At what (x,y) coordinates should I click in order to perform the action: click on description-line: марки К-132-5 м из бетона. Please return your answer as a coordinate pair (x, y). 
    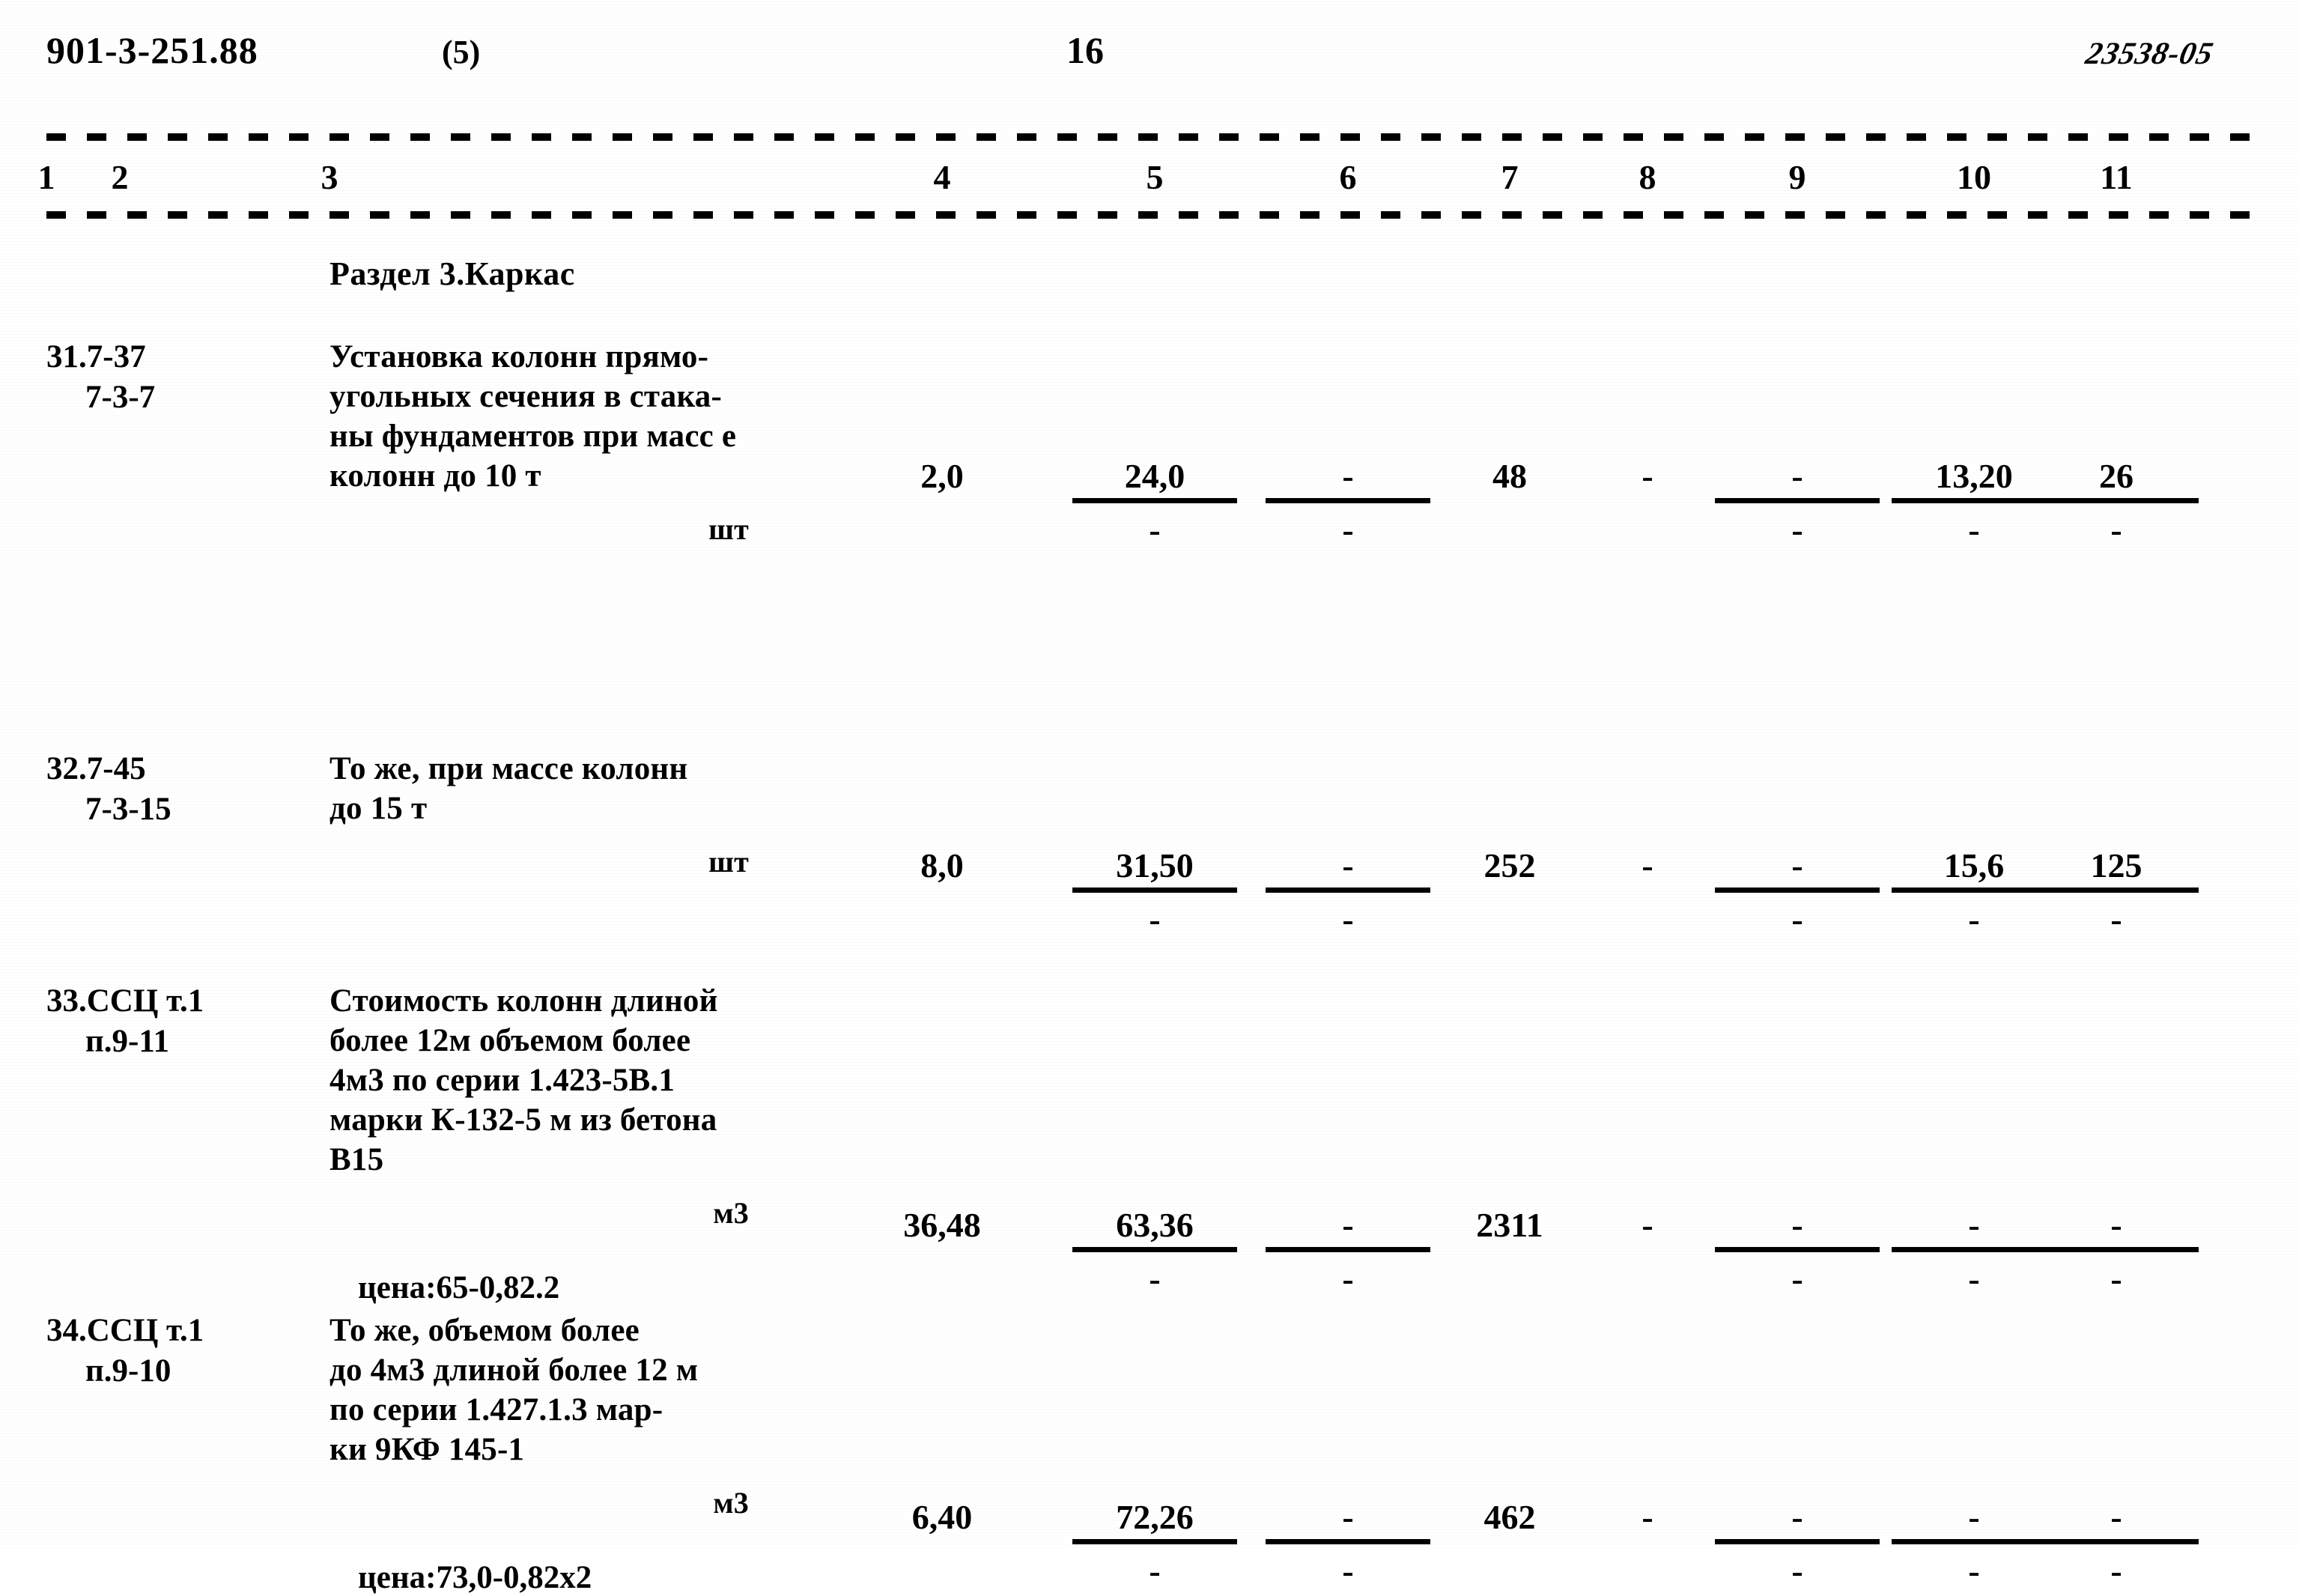
    Looking at the image, I should click on (523, 1120).